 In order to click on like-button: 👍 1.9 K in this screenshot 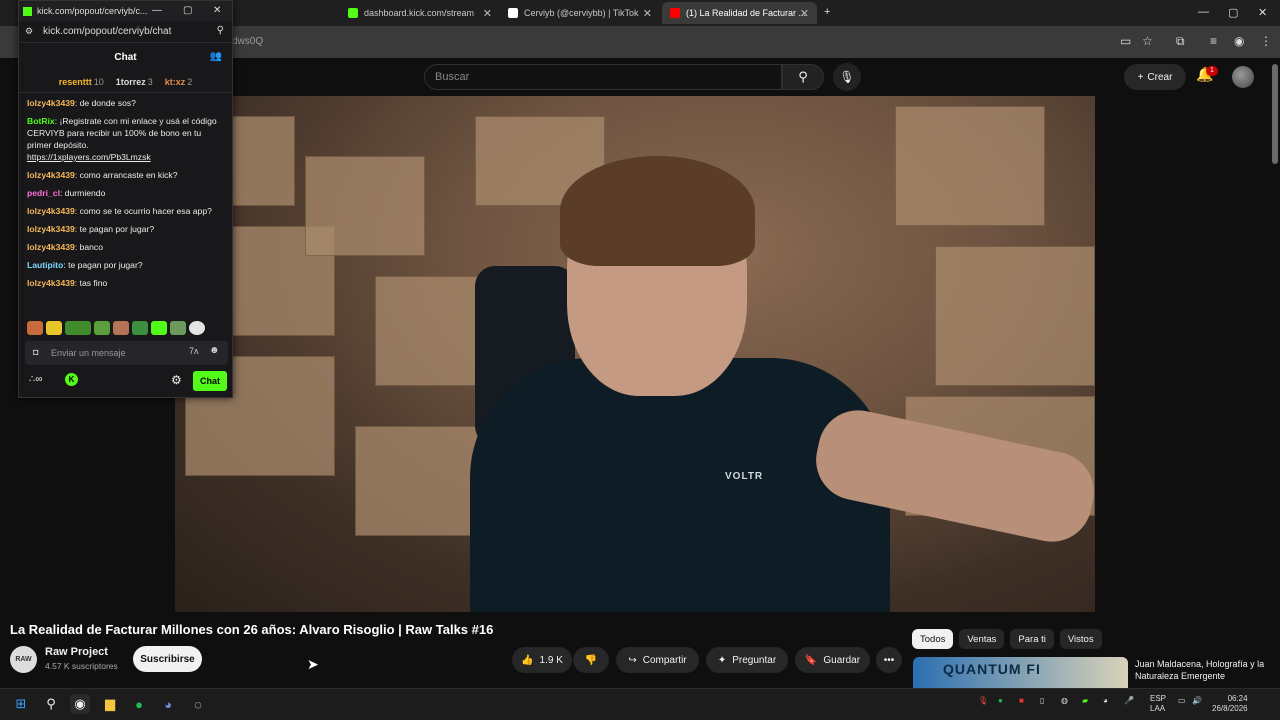, I will do `click(542, 660)`.